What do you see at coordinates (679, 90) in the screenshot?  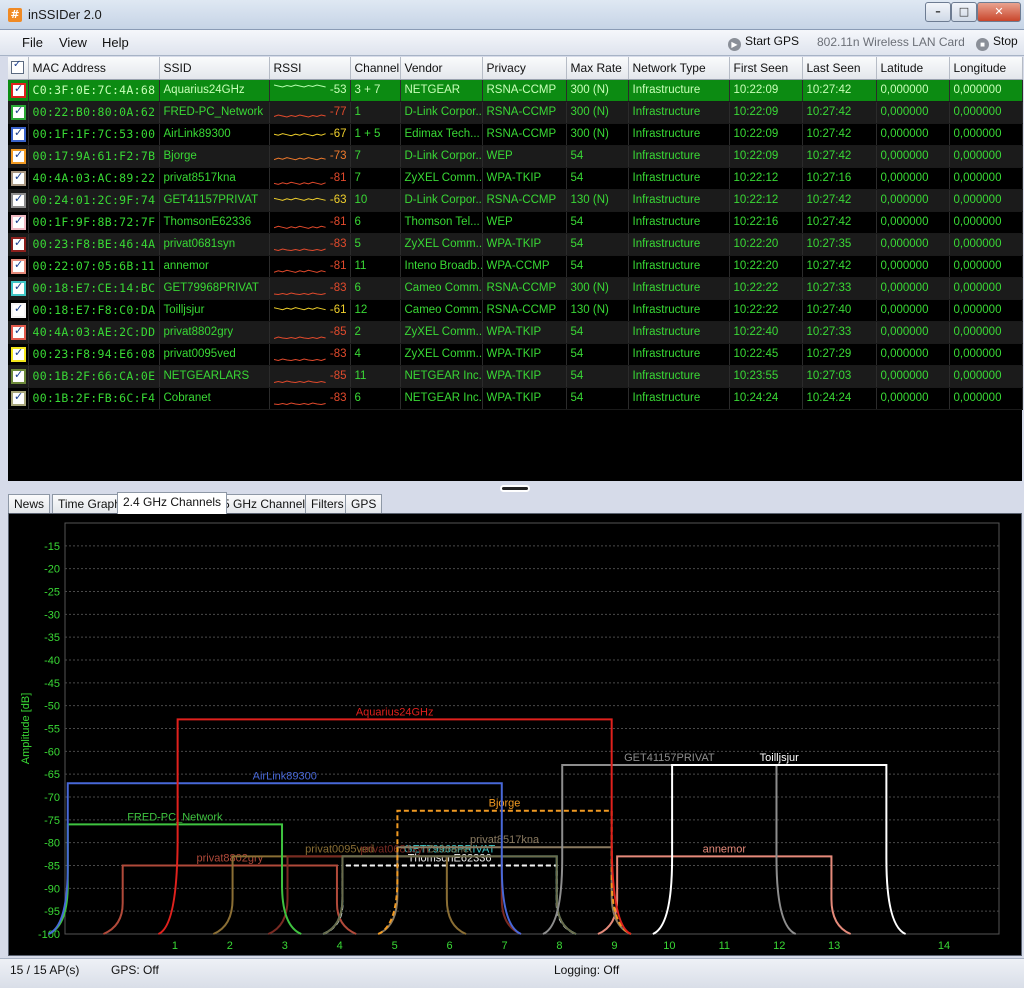 I see `network-type-cell: Infrastructure` at bounding box center [679, 90].